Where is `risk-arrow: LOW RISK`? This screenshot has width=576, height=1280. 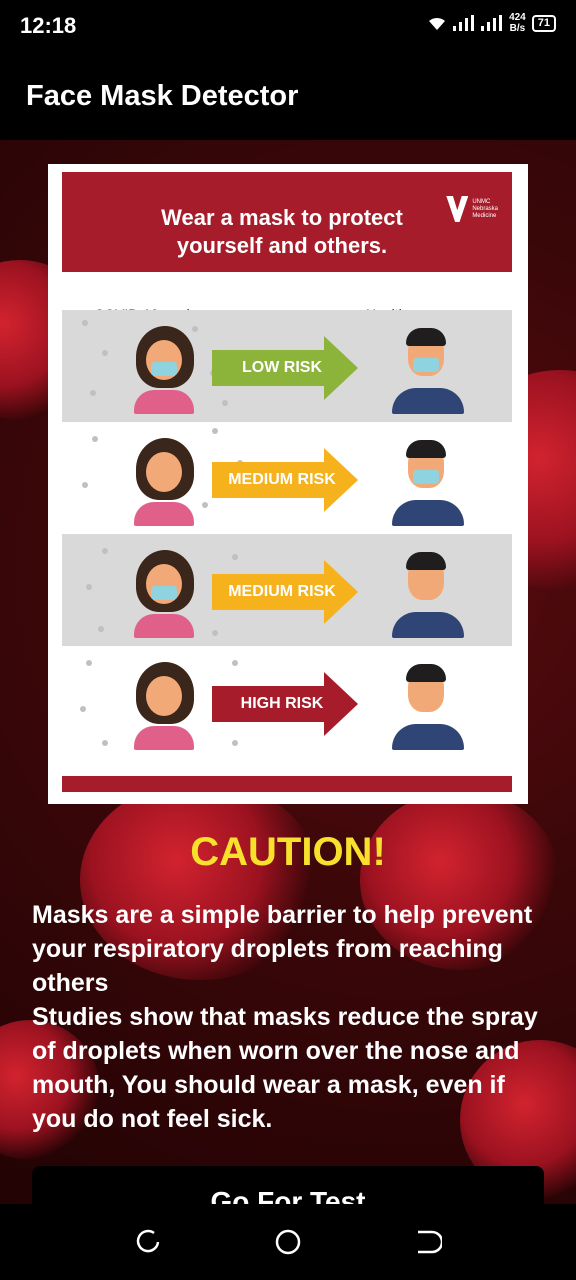
risk-arrow: LOW RISK is located at coordinates (286, 368).